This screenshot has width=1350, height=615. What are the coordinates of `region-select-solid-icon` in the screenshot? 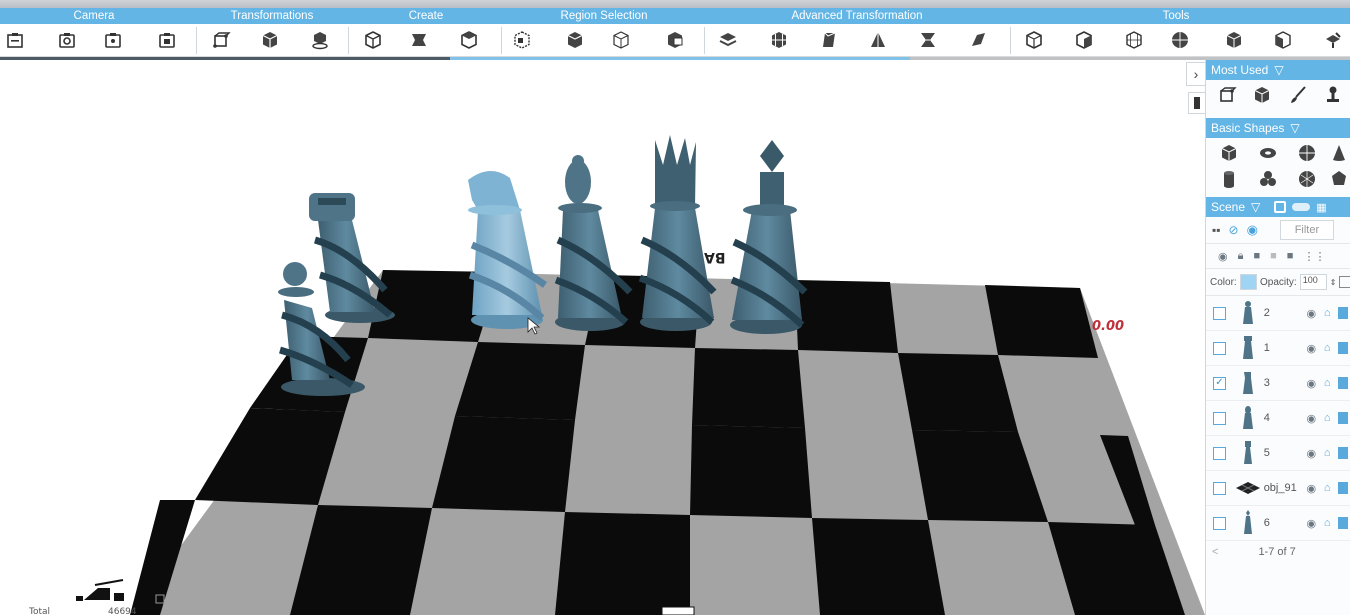 It's located at (575, 40).